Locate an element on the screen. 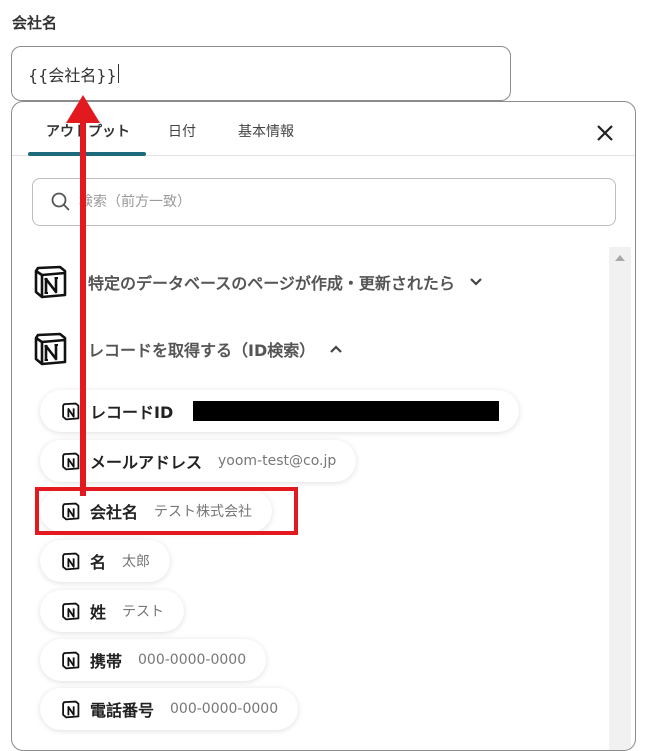 The height and width of the screenshot is (751, 646). output-chip-email: メールアドレス yoom-test@co.jp is located at coordinates (198, 461).